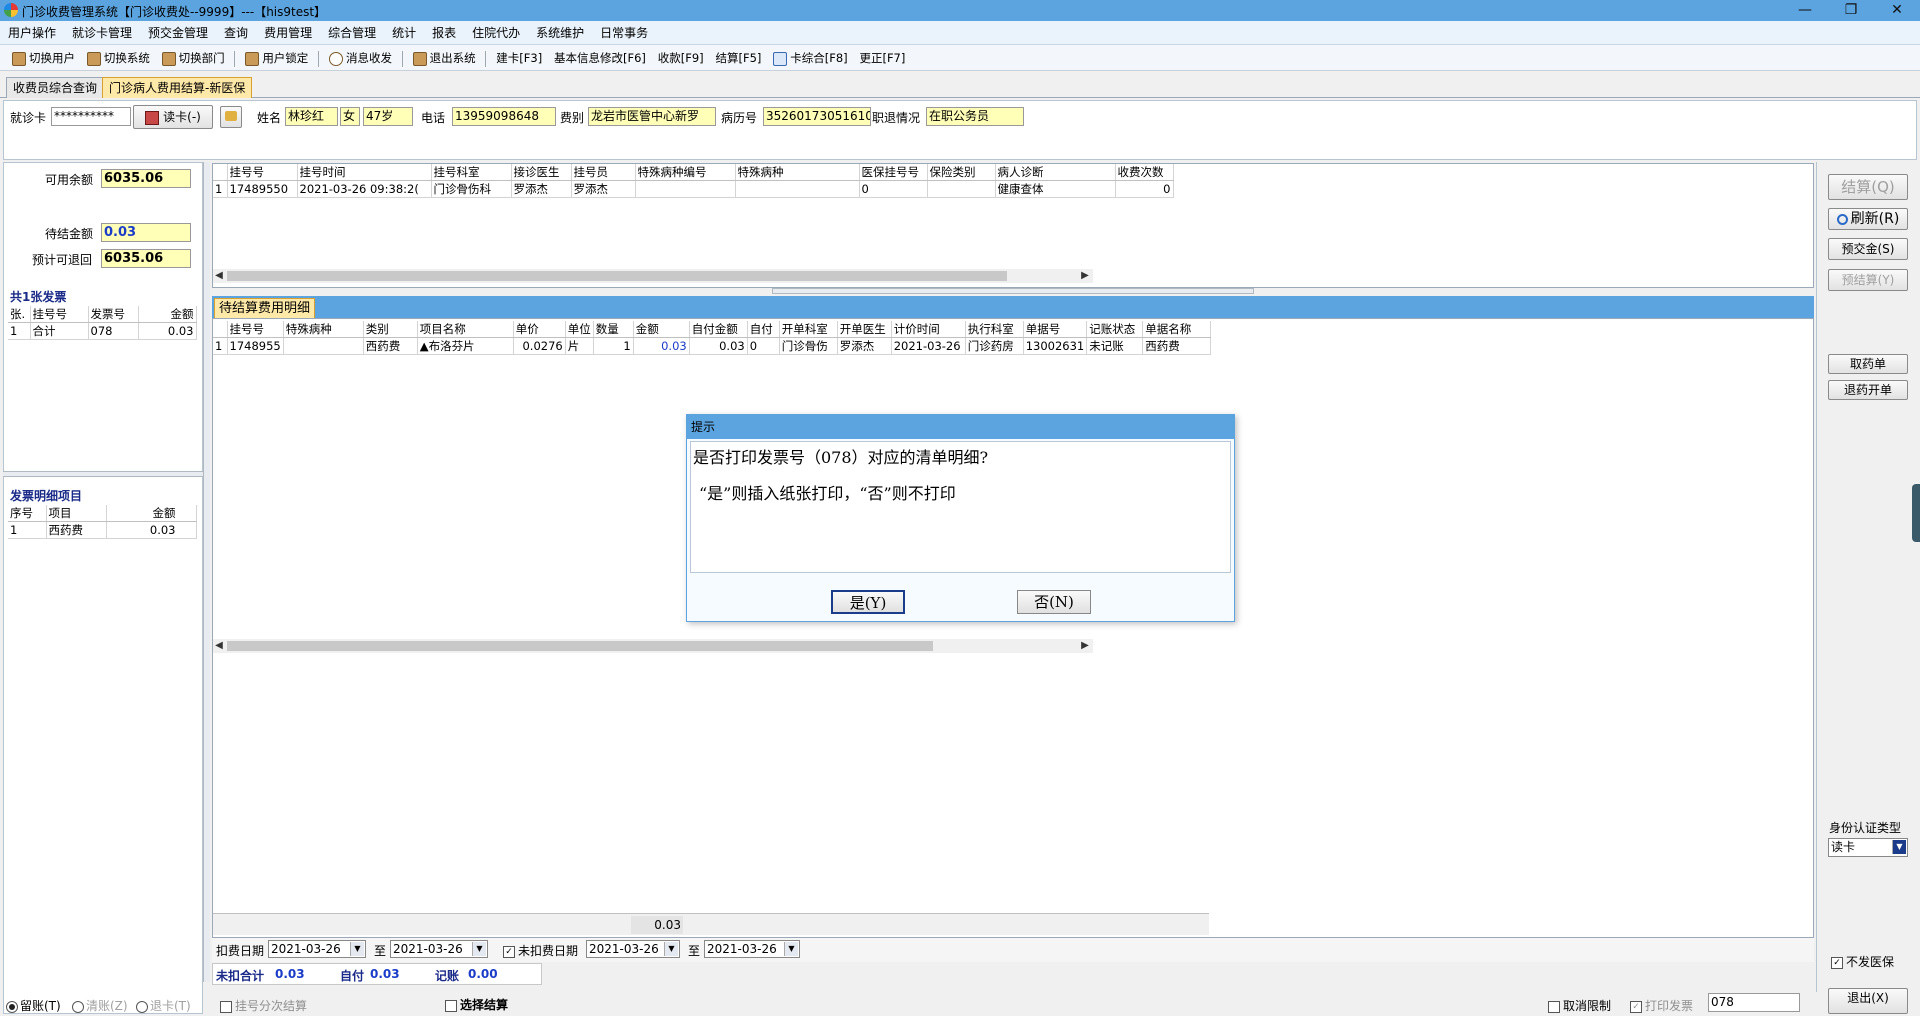  Describe the element at coordinates (174, 12) in the screenshot. I see `window-title: 门诊收费管理系统【门诊收费处--9999】---【his9test】` at that location.